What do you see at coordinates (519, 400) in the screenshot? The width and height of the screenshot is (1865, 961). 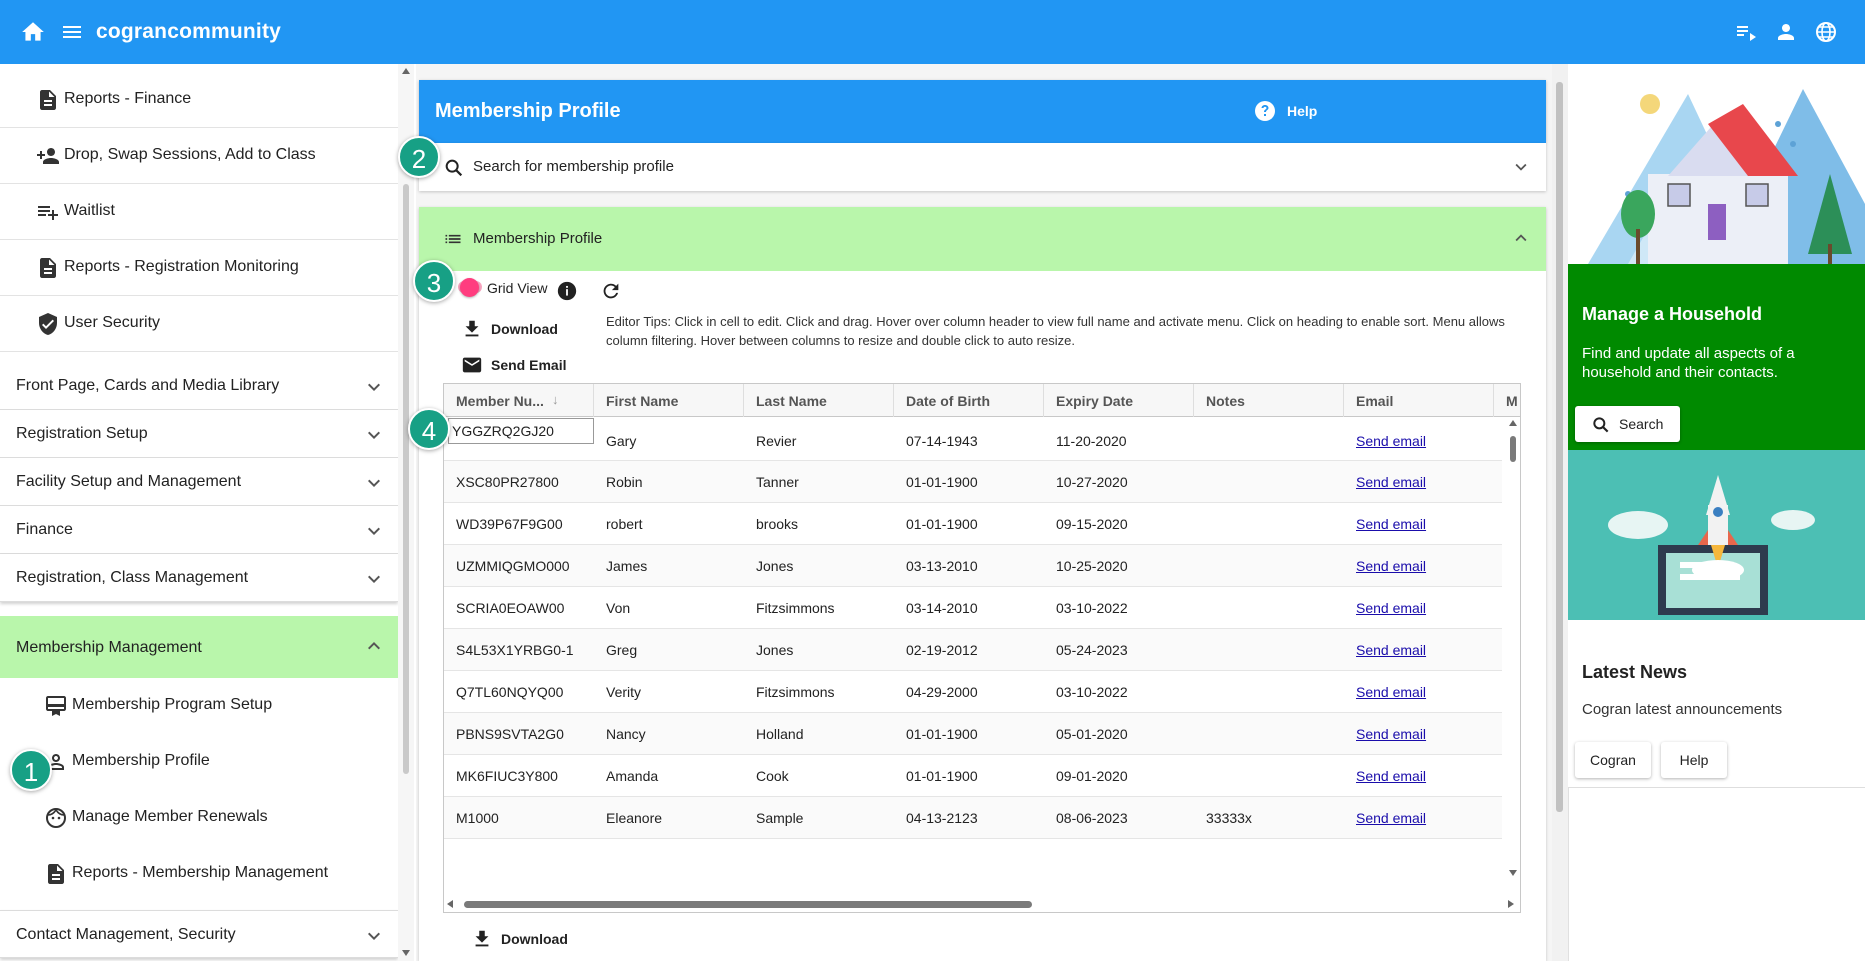 I see `column-header-member-number: Member Nu... ↓` at bounding box center [519, 400].